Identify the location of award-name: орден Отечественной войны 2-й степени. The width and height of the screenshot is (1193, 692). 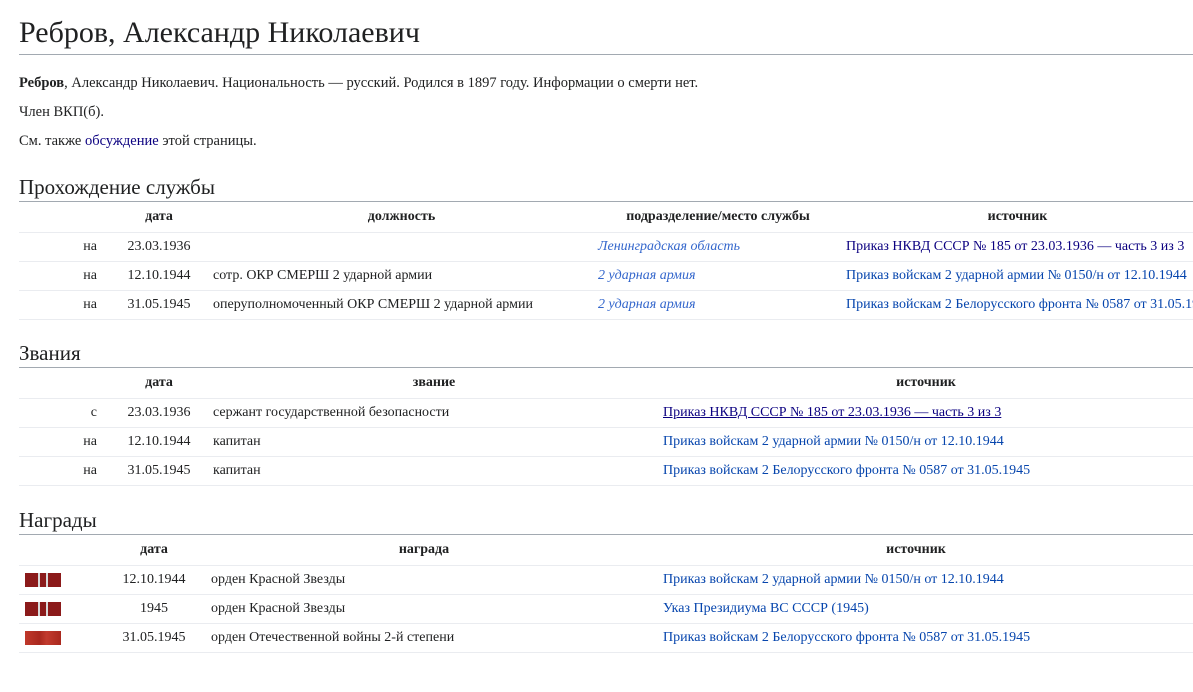
(424, 638).